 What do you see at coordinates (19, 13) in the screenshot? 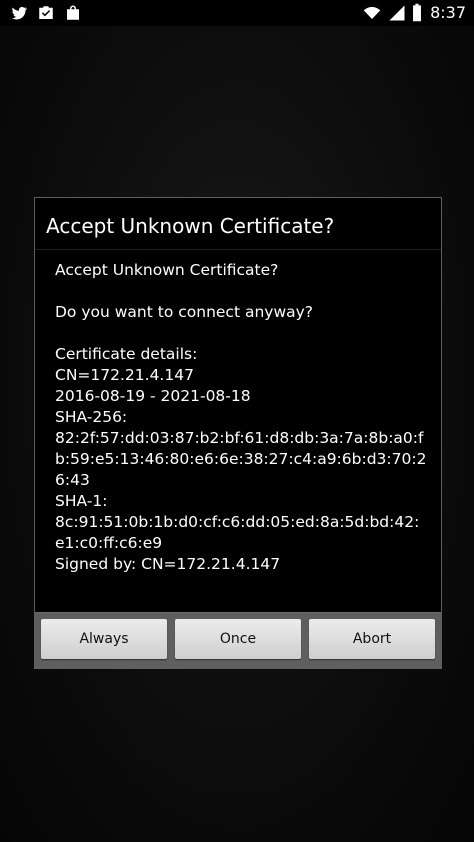
I see `twitter-icon` at bounding box center [19, 13].